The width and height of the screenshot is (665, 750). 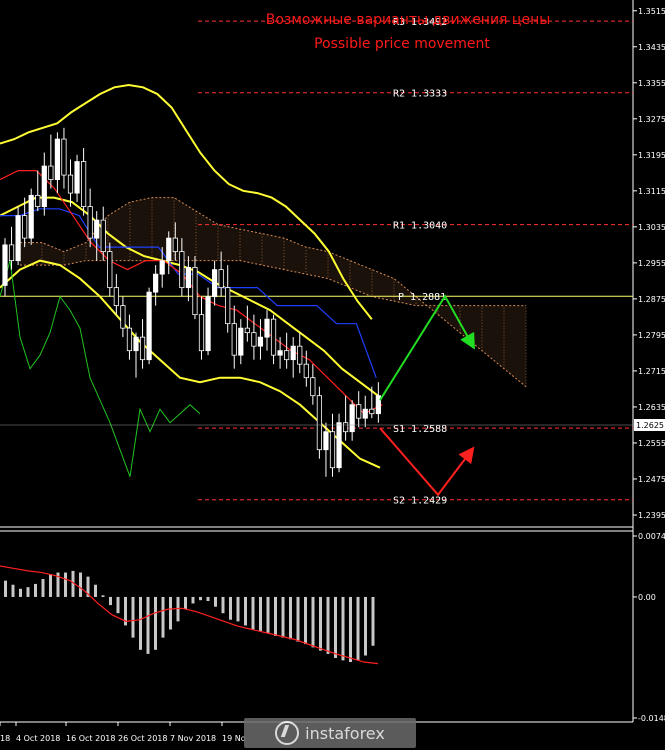 I want to click on price-tick-label: 1.2875, so click(x=651, y=299).